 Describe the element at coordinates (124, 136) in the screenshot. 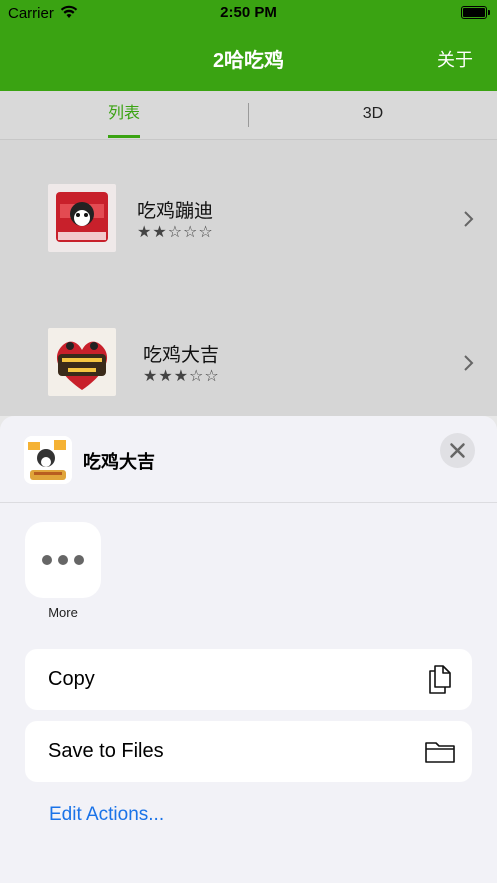

I see `tab-selected-indicator` at that location.